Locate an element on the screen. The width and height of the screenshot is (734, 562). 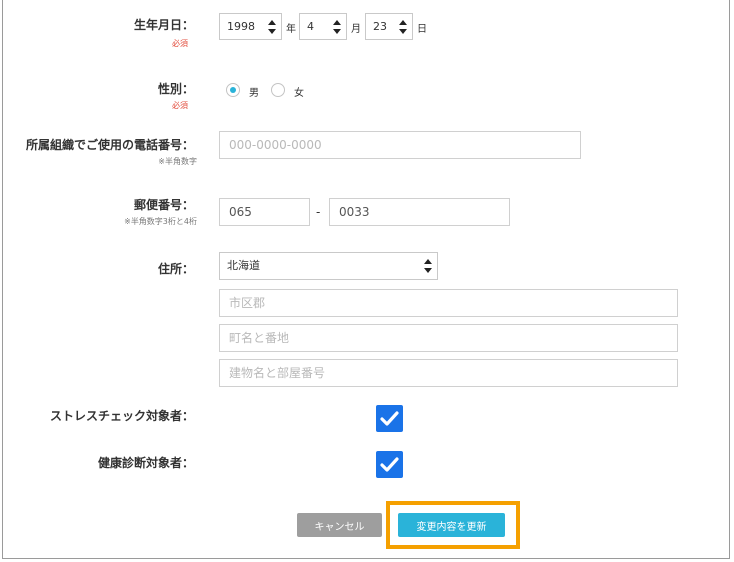
birth-day-value: 23 is located at coordinates (380, 26).